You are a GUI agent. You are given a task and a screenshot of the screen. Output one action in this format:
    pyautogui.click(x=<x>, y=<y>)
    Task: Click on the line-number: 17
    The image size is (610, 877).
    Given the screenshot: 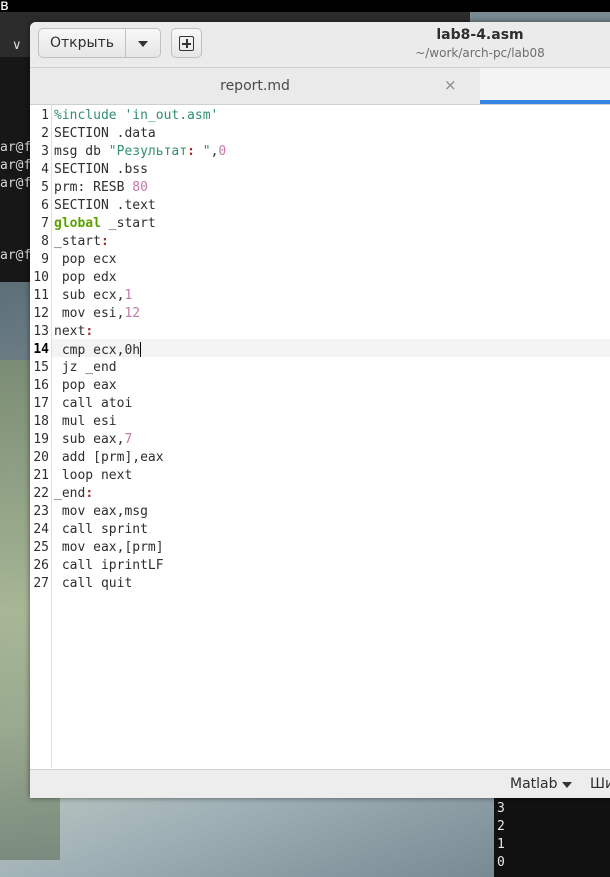 What is the action you would take?
    pyautogui.click(x=41, y=403)
    